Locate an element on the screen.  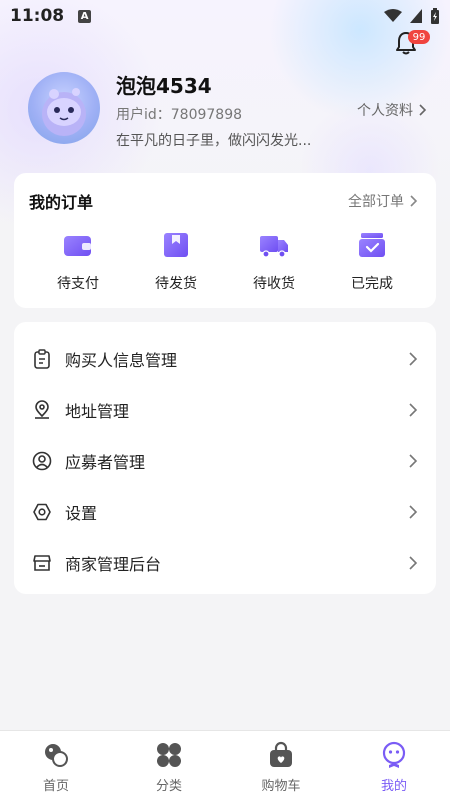
status-bar: 11:08 A is located at coordinates (225, 16).